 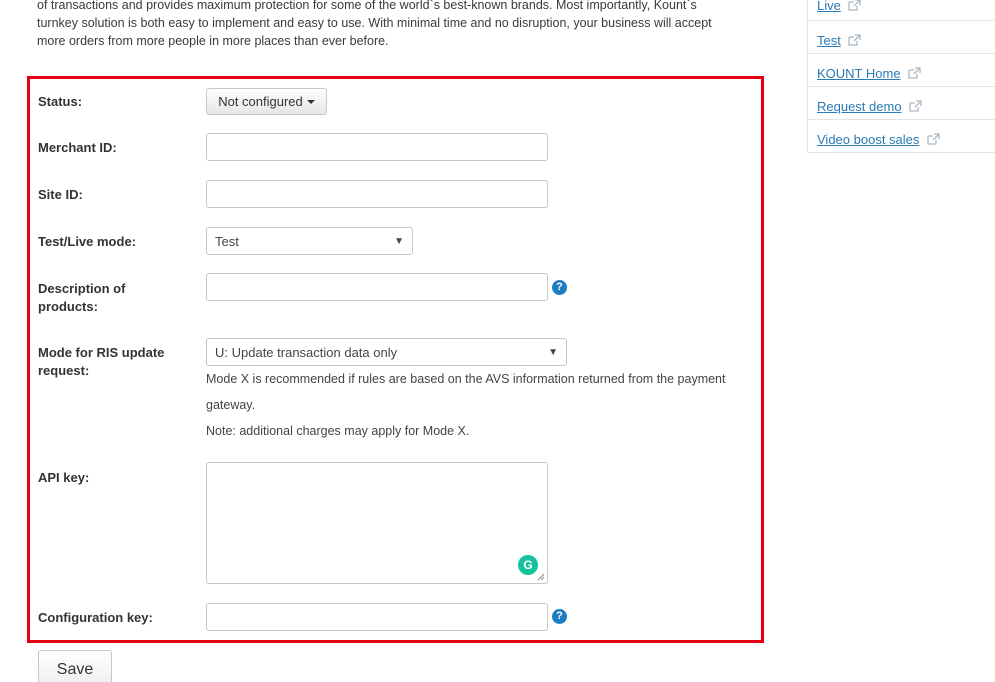 I want to click on sidebar-item-video-boost-sales: Video boost sales, so click(x=901, y=136).